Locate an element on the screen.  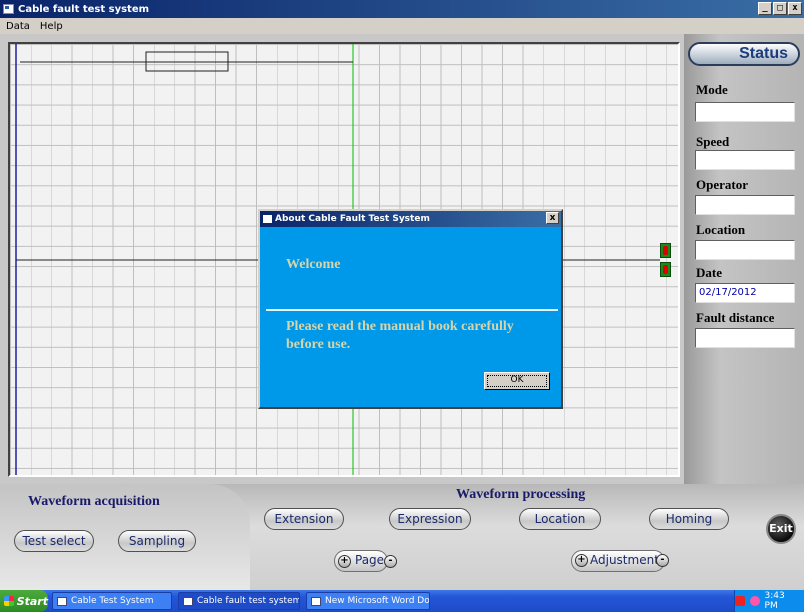
mode-label: Mode is located at coordinates (712, 89).